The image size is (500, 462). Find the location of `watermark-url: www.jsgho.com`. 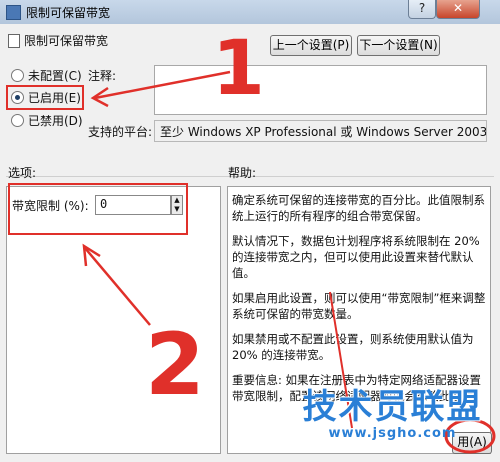

watermark-url: www.jsgho.com is located at coordinates (392, 433).